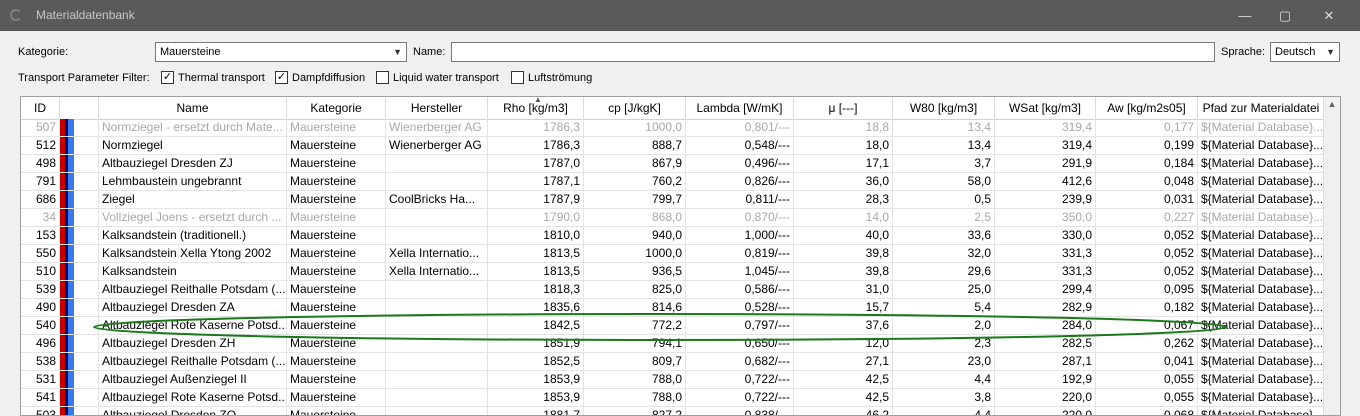 The width and height of the screenshot is (1360, 416). I want to click on cell-w80: 2,3, so click(944, 344).